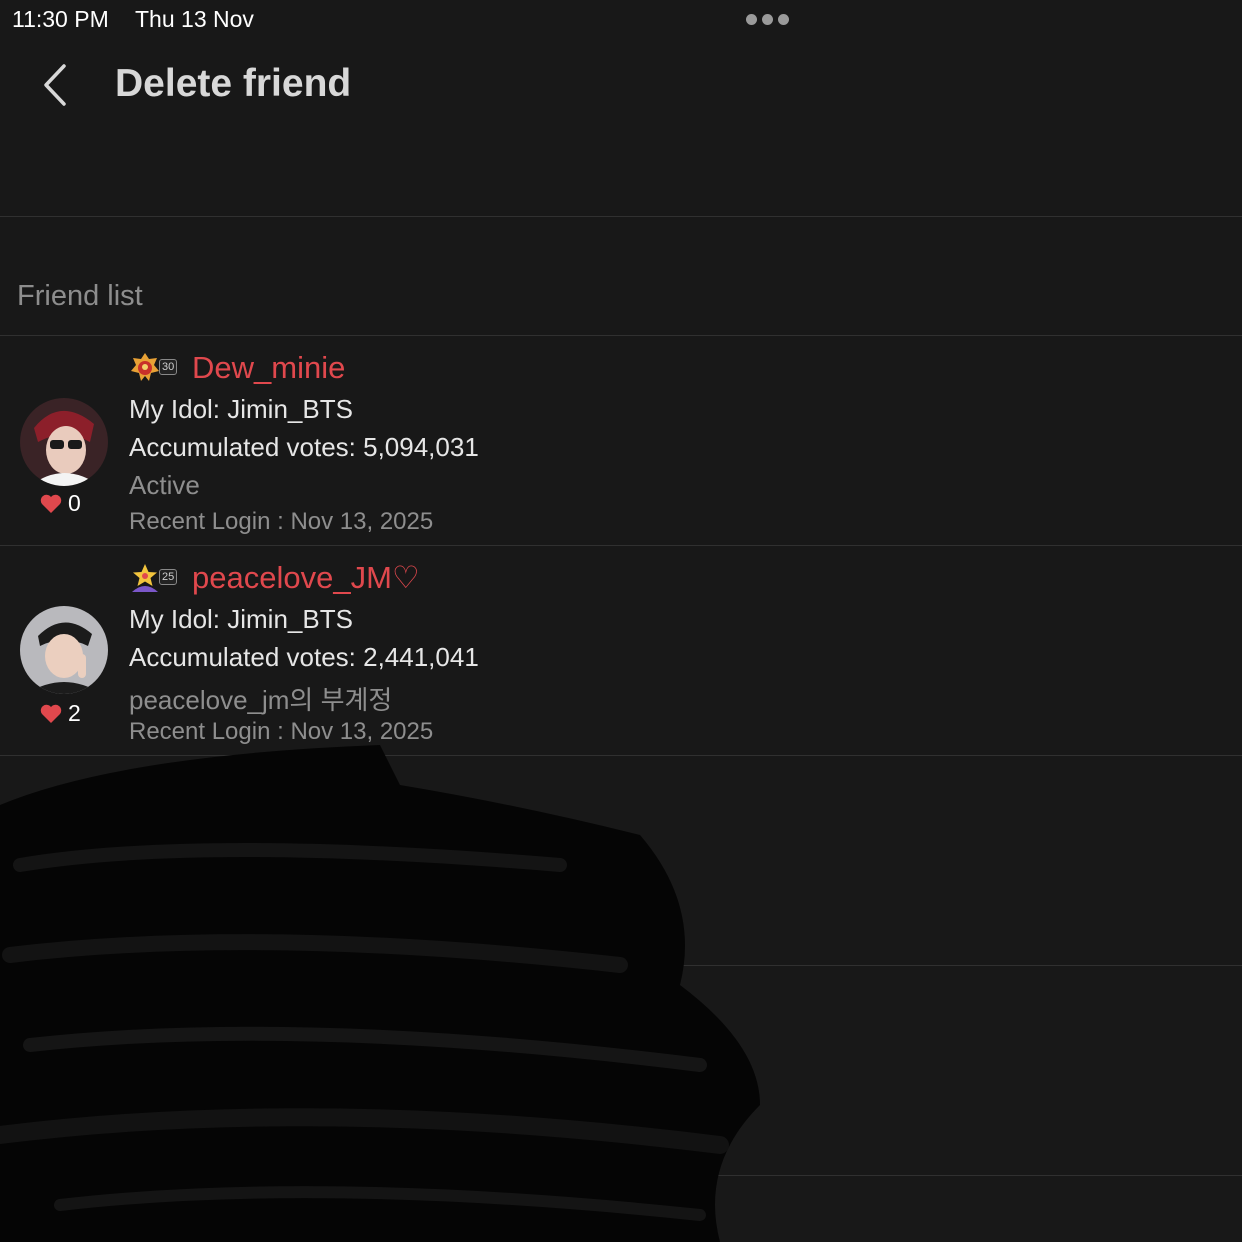 The height and width of the screenshot is (1242, 1242). I want to click on rank-badge: 25, so click(156, 578).